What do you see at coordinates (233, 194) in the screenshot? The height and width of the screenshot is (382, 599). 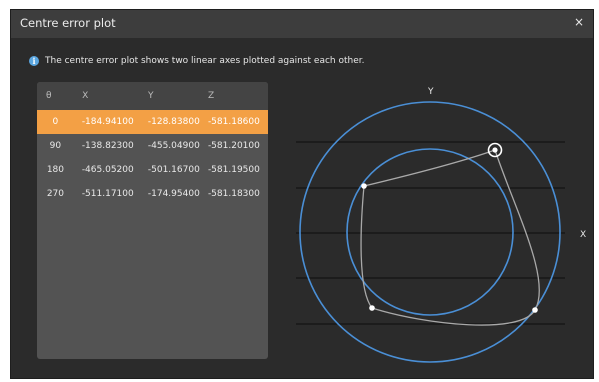 I see `cell-z: -581.18300` at bounding box center [233, 194].